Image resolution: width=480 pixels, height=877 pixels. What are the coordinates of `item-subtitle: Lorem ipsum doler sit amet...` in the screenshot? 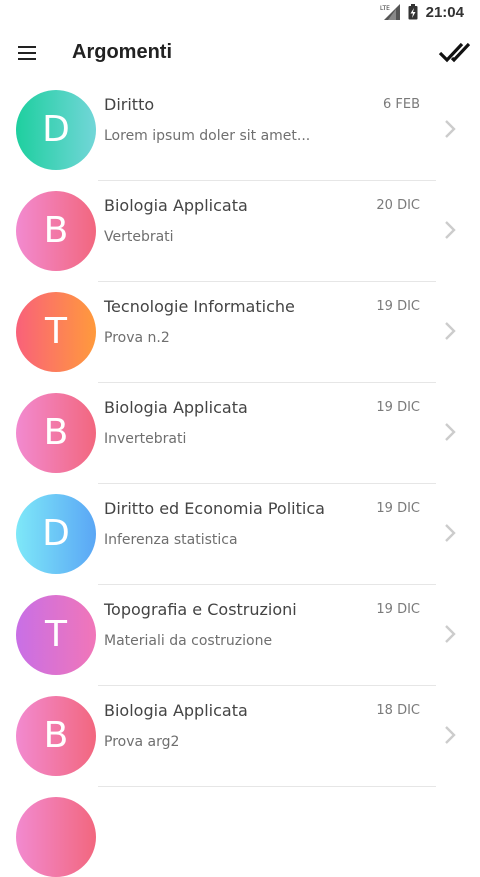 It's located at (207, 136).